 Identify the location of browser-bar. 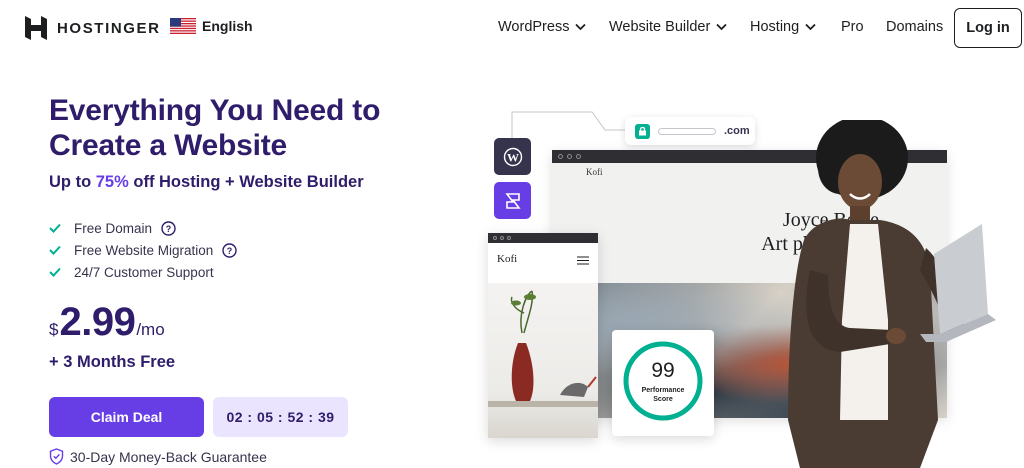
(543, 238).